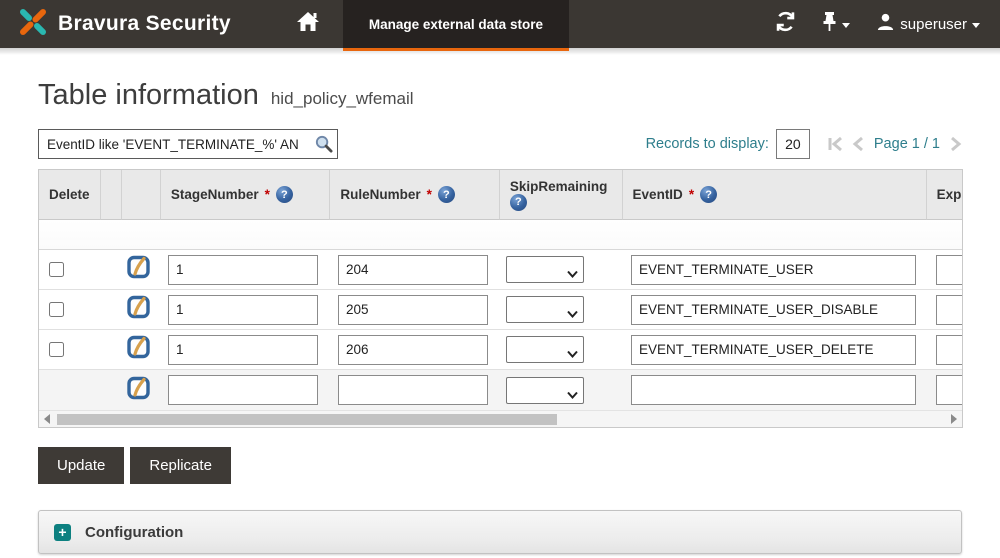 This screenshot has height=558, width=1000. I want to click on header-edit, so click(141, 195).